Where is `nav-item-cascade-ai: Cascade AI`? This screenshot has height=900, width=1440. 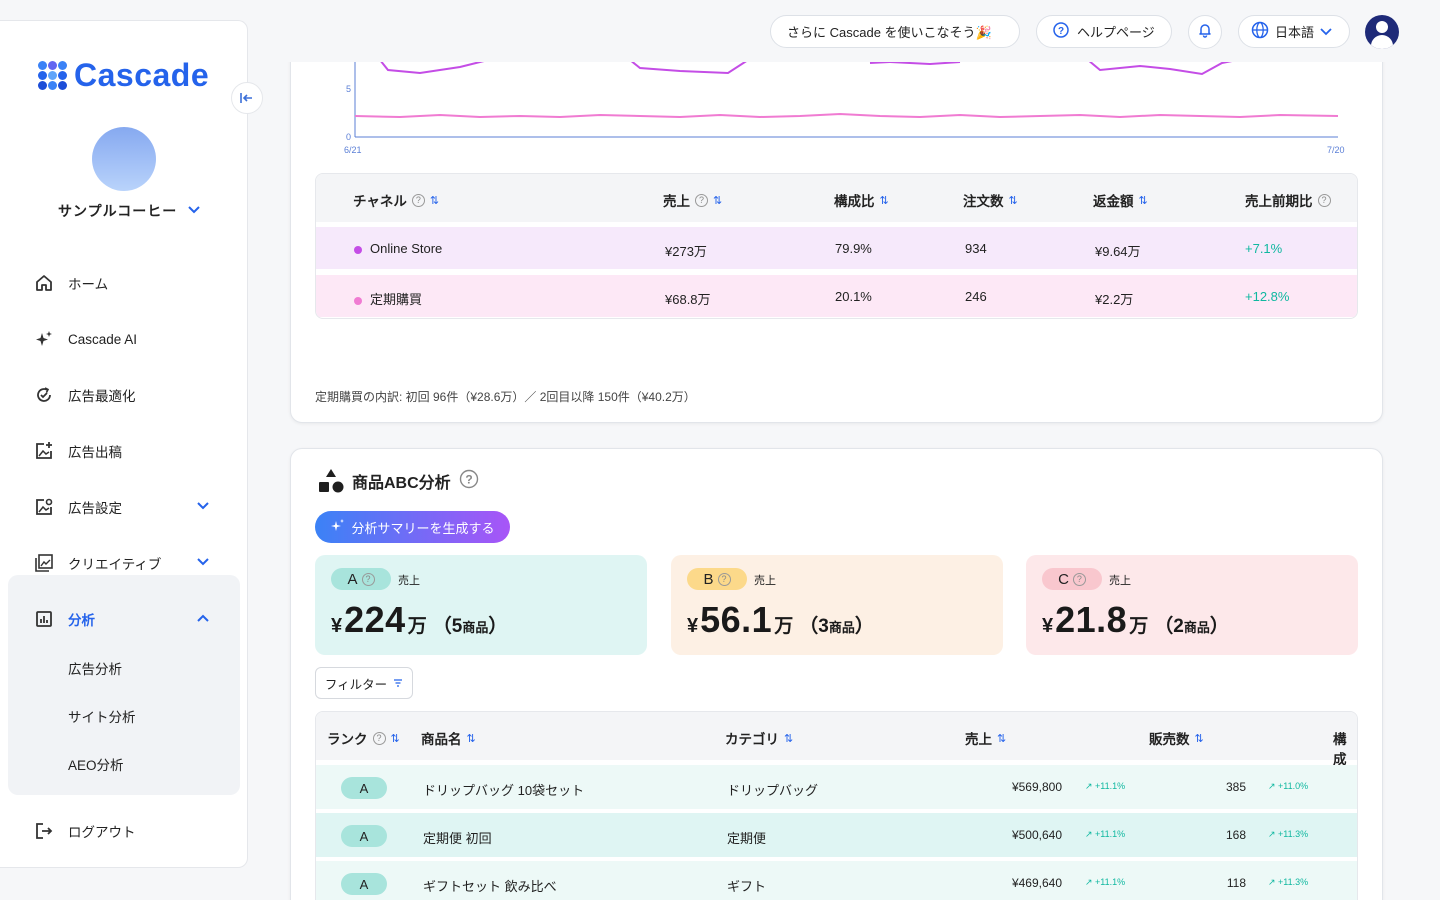 nav-item-cascade-ai: Cascade AI is located at coordinates (85, 339).